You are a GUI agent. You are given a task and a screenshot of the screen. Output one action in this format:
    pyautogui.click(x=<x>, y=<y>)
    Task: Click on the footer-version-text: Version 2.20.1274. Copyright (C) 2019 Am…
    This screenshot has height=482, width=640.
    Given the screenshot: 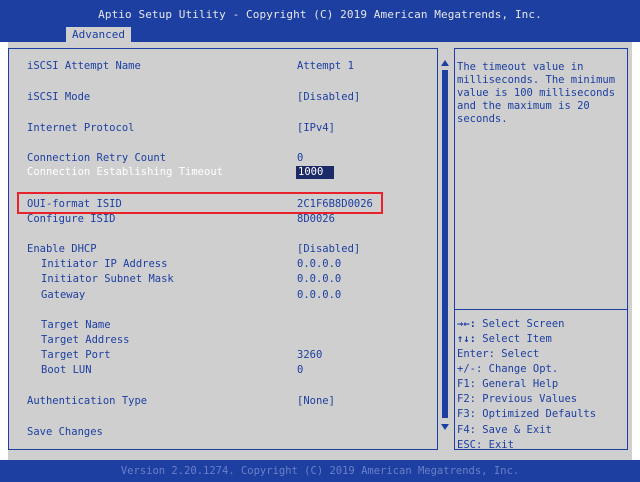 What is the action you would take?
    pyautogui.click(x=320, y=471)
    